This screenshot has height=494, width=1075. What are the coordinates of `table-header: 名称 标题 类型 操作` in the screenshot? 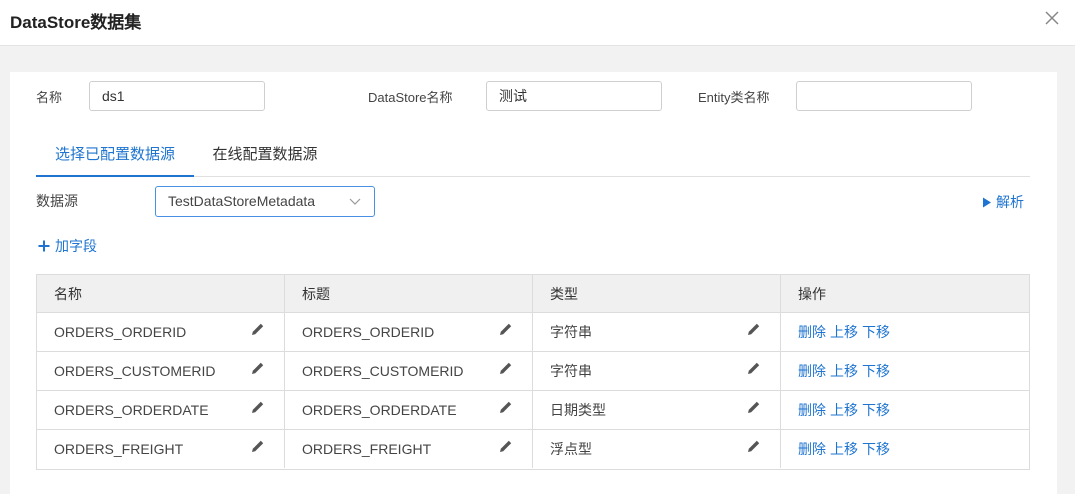 It's located at (533, 294).